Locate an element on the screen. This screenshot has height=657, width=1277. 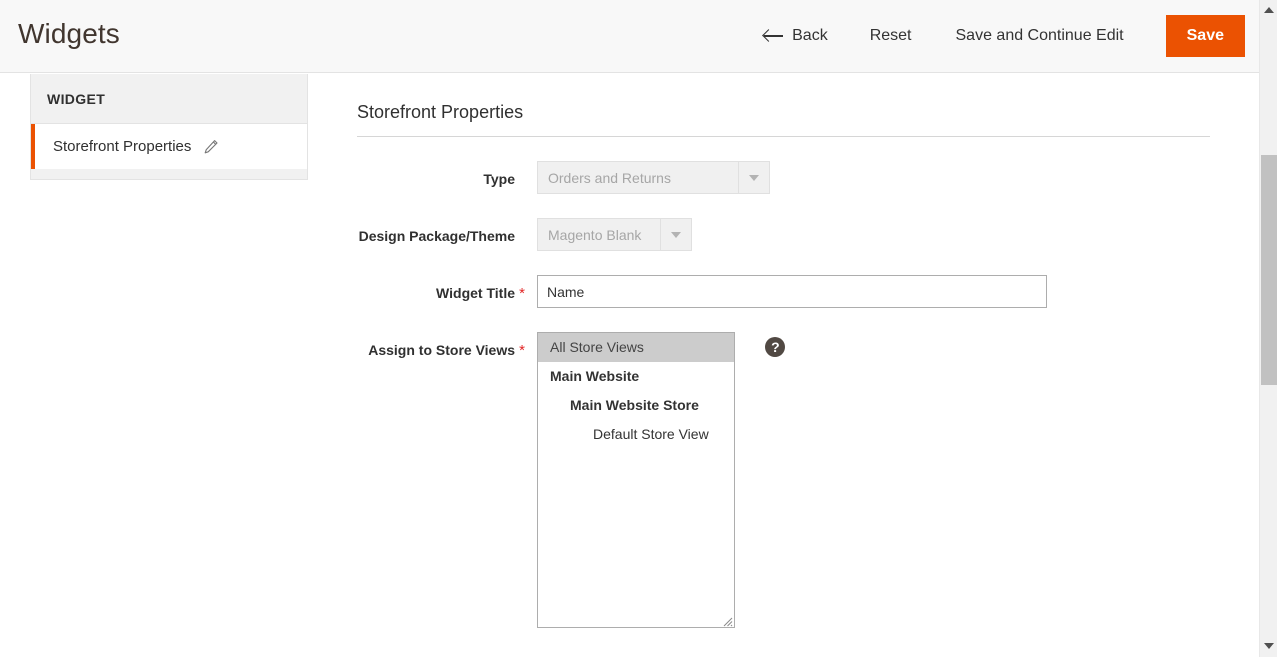
store-views-label: Assign to Store Views is located at coordinates (441, 350).